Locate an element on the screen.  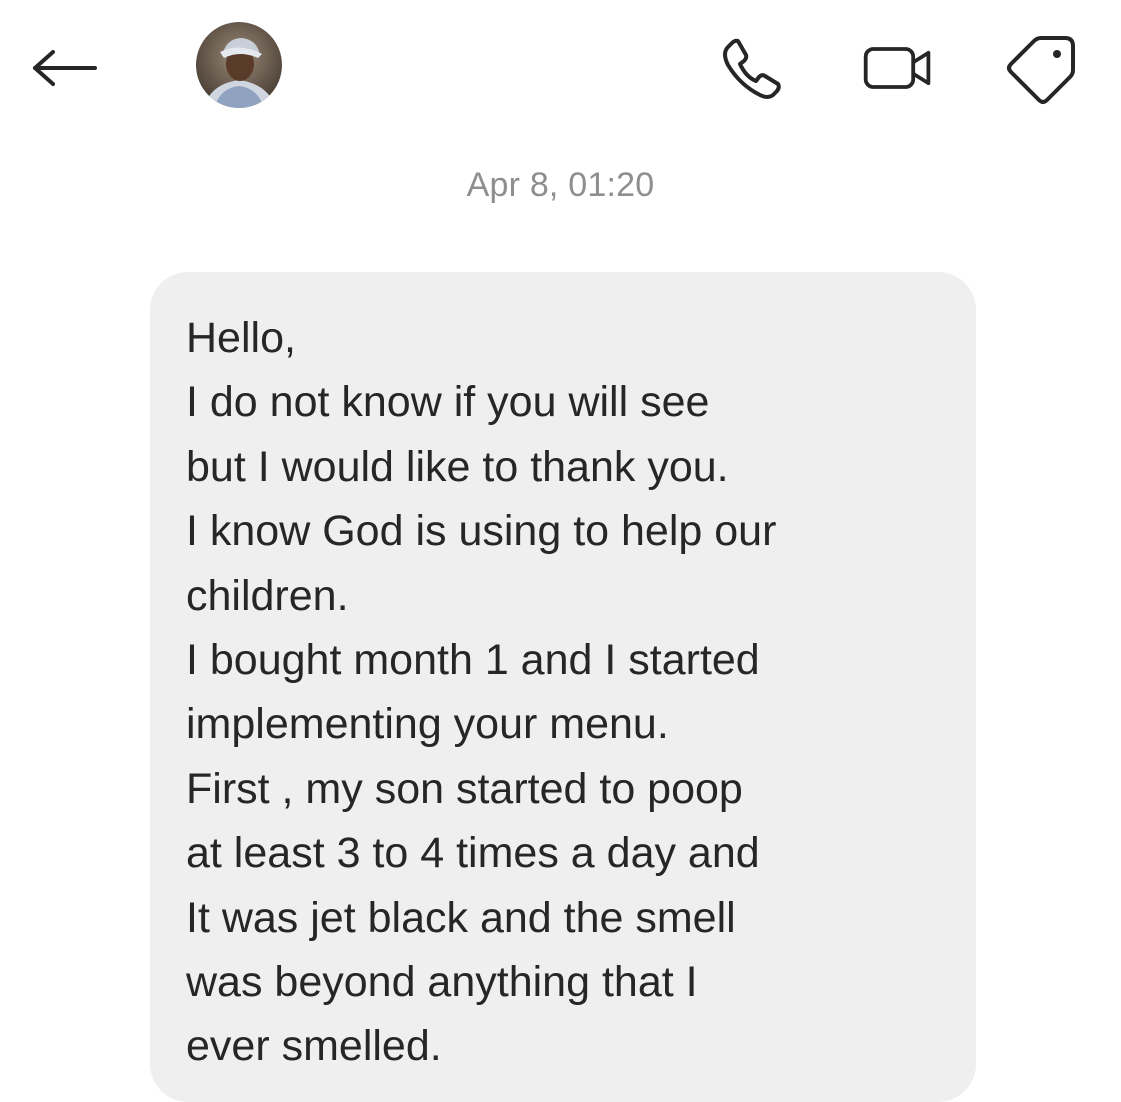
video-camera-icon is located at coordinates (897, 68).